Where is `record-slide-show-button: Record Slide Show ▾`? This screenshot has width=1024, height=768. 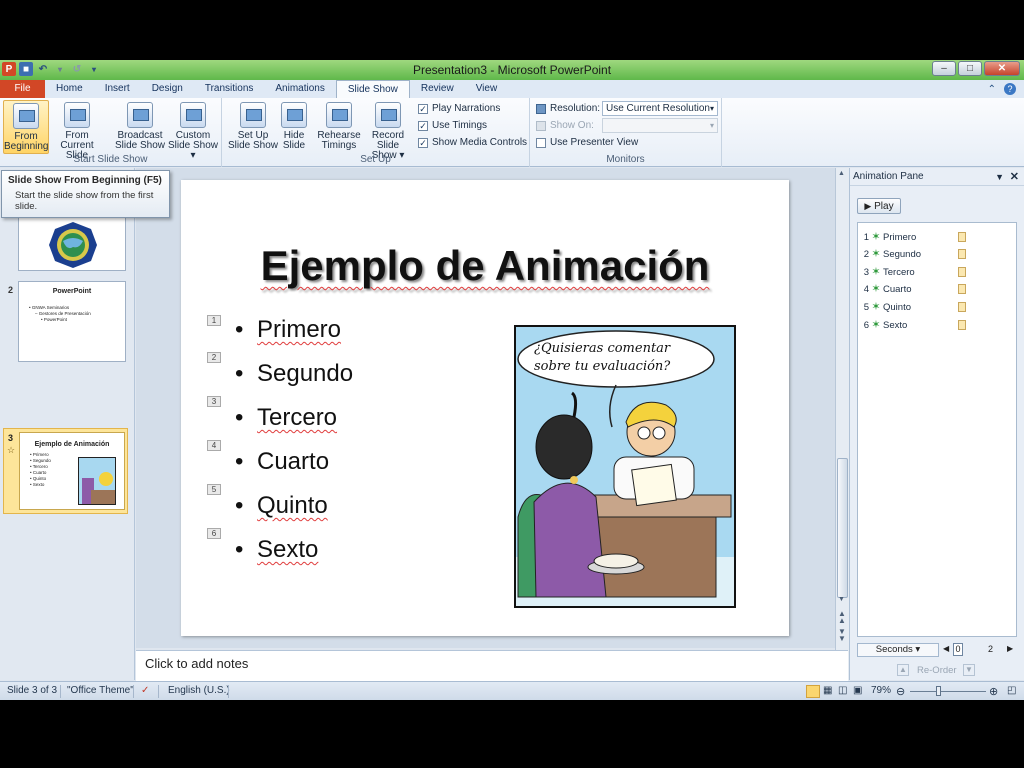 record-slide-show-button: Record Slide Show ▾ is located at coordinates (388, 130).